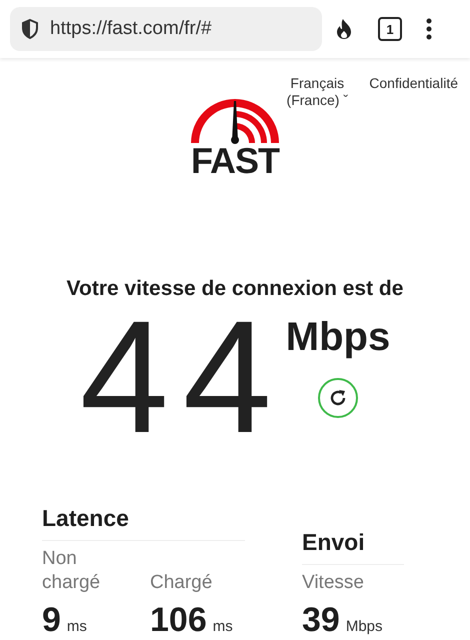 This screenshot has width=470, height=640. What do you see at coordinates (30, 29) in the screenshot?
I see `shield-icon` at bounding box center [30, 29].